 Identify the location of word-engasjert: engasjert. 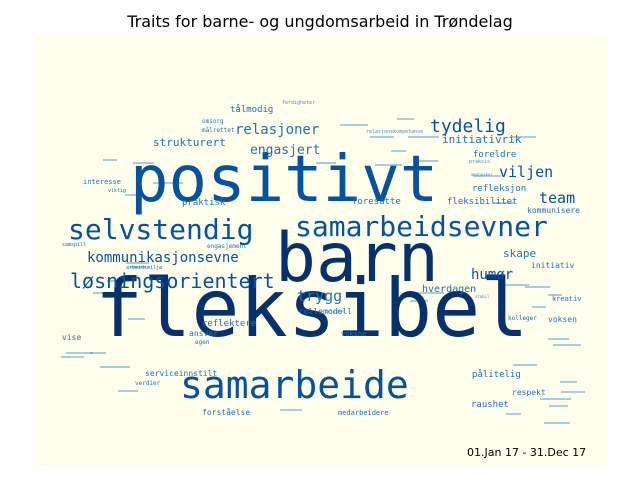
(285, 150).